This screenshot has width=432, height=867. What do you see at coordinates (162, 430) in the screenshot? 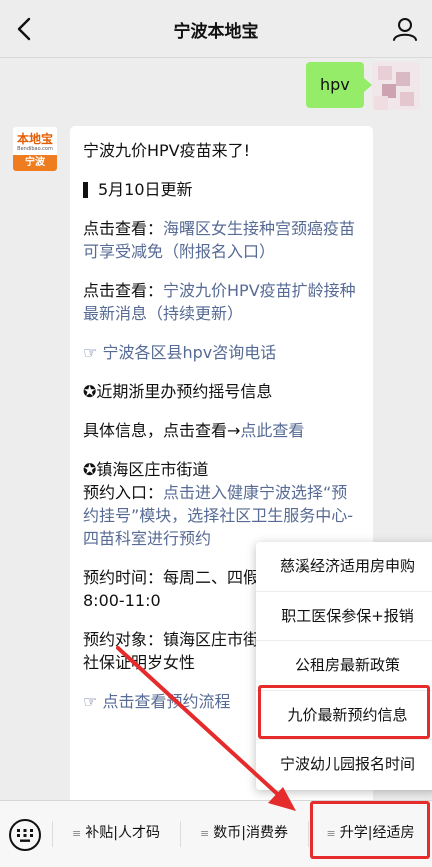
I see `p5-prefix: 具体信息，点击查看→` at bounding box center [162, 430].